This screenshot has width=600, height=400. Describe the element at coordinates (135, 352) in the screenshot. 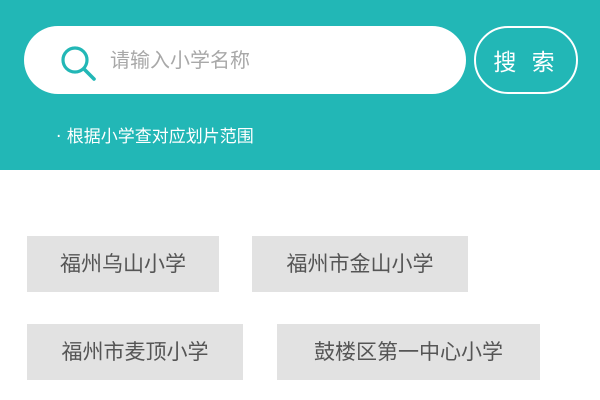

I see `school-tag-maiding: 福州市麦顶小学` at that location.